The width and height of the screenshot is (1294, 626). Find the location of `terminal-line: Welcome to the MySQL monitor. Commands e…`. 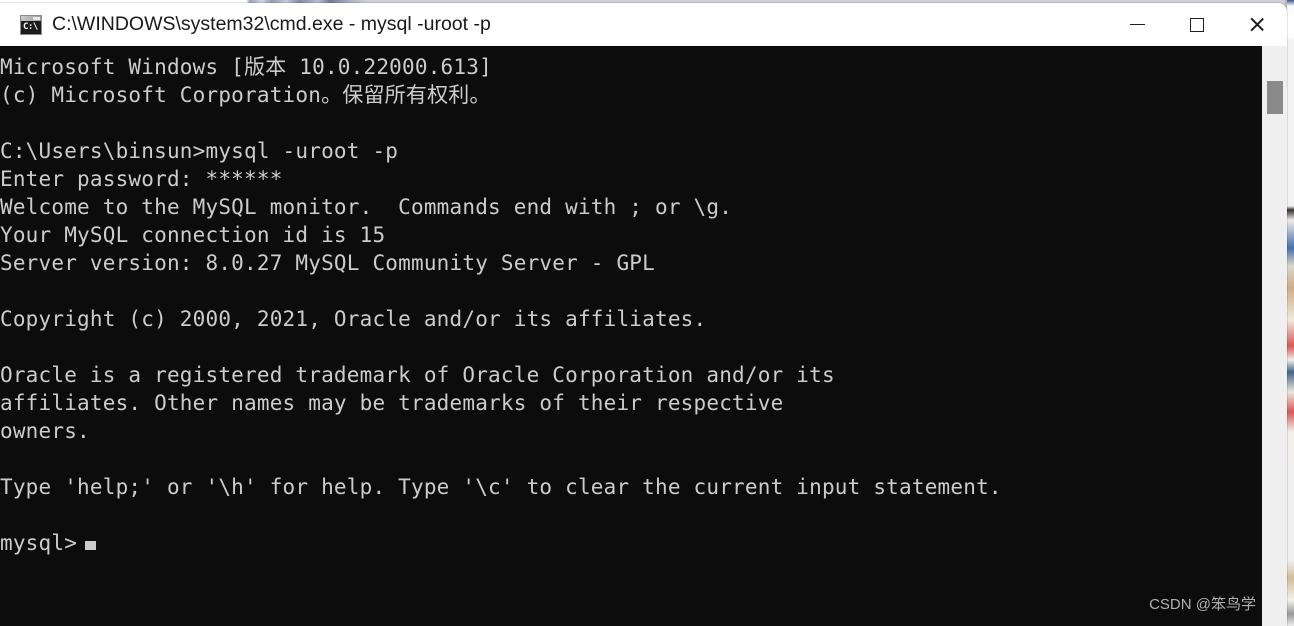

terminal-line: Welcome to the MySQL monitor. Commands e… is located at coordinates (366, 207).